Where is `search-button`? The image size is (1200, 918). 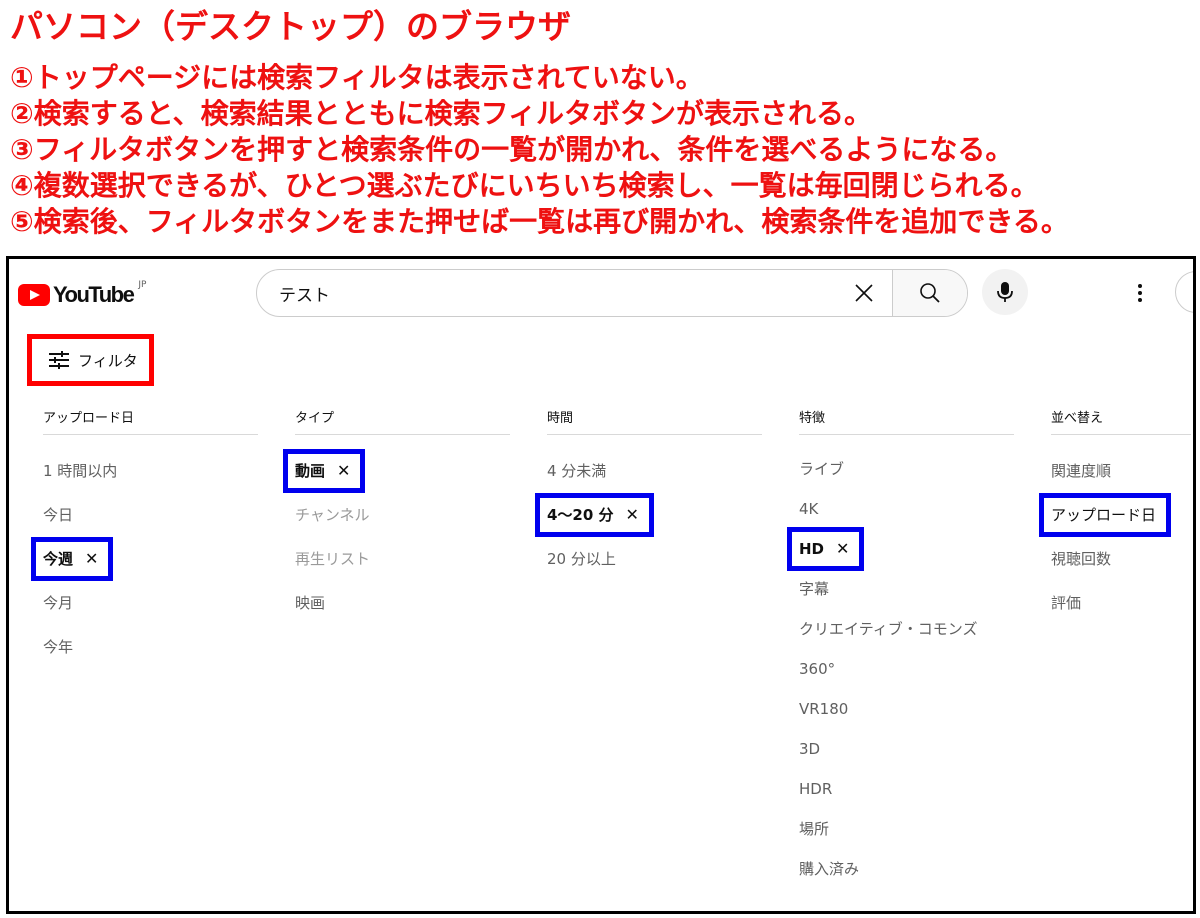
search-button is located at coordinates (929, 293).